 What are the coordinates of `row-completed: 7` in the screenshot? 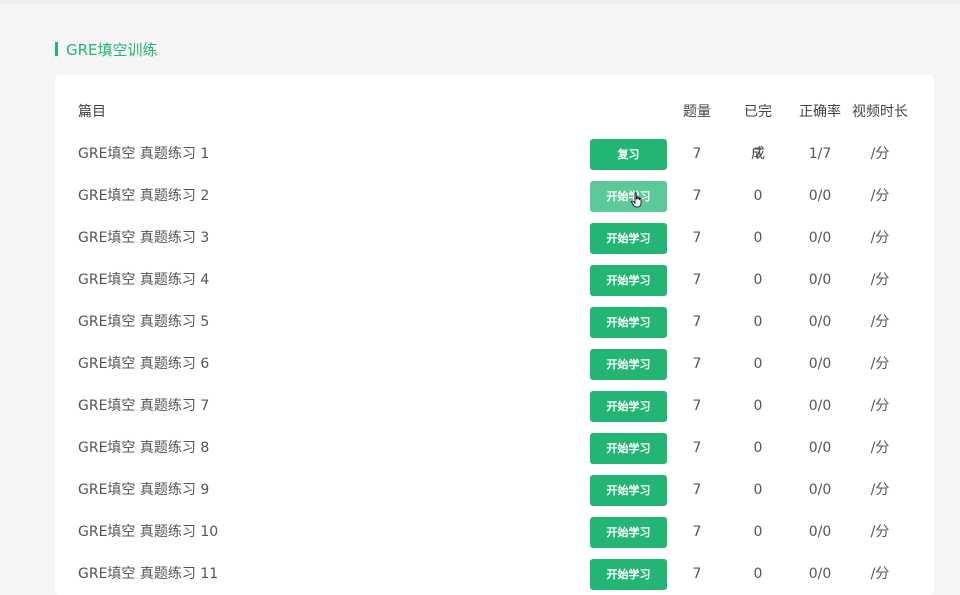 It's located at (758, 154).